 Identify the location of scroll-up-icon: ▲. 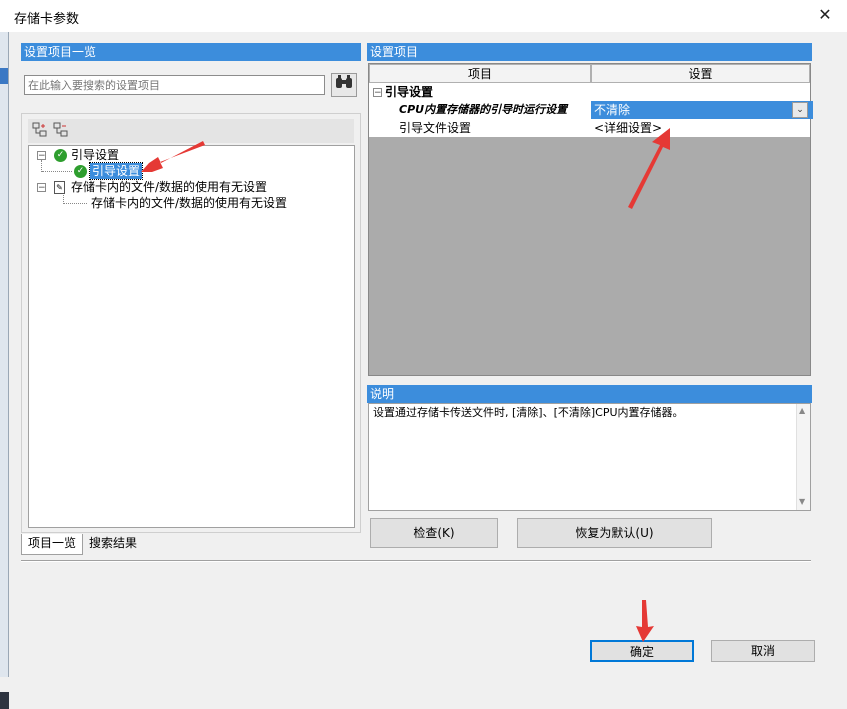
(802, 410).